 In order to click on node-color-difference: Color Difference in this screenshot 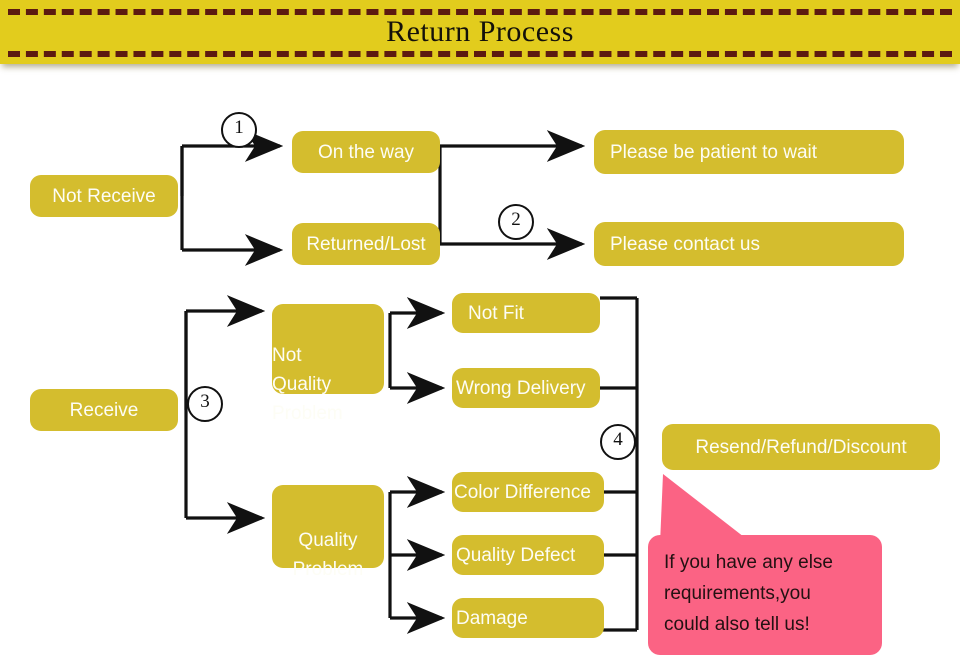, I will do `click(528, 492)`.